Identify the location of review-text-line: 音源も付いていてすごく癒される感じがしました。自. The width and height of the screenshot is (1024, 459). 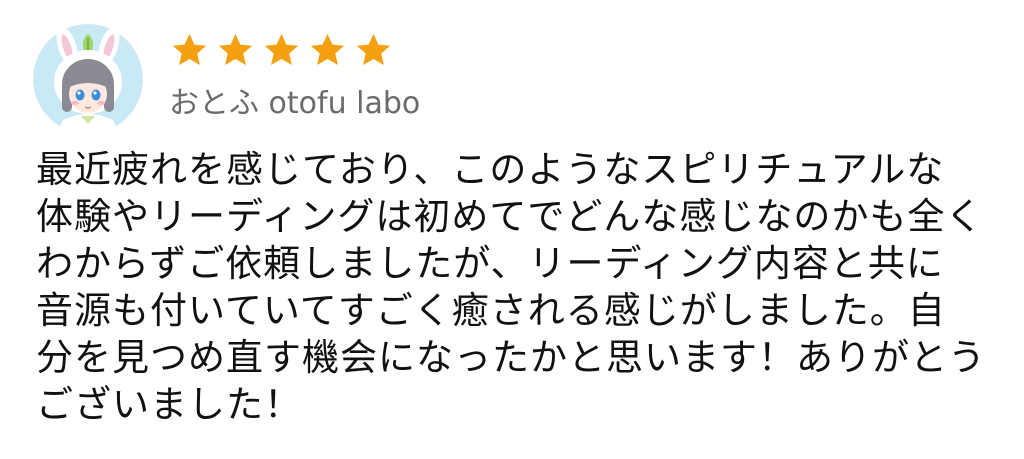
(491, 310).